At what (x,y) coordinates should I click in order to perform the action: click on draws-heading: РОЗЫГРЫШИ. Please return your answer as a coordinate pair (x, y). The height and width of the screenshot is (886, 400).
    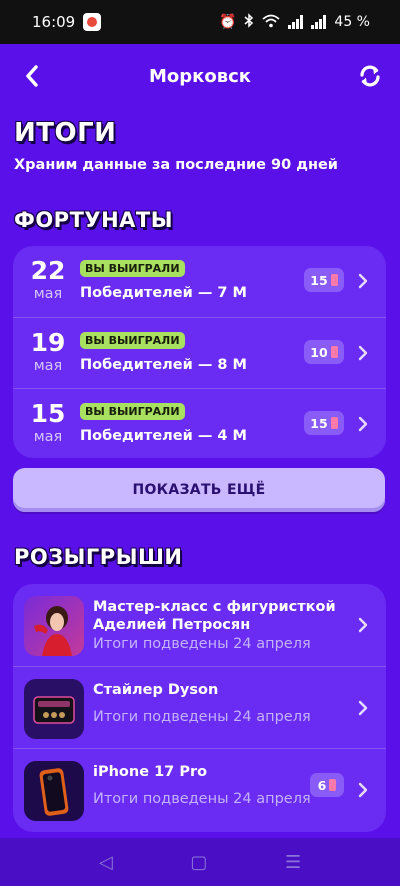
    Looking at the image, I should click on (98, 557).